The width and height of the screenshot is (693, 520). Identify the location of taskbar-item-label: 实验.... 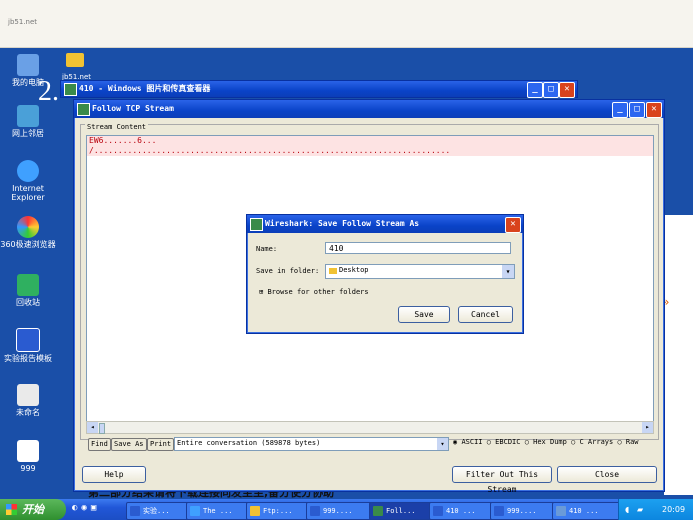
(156, 511).